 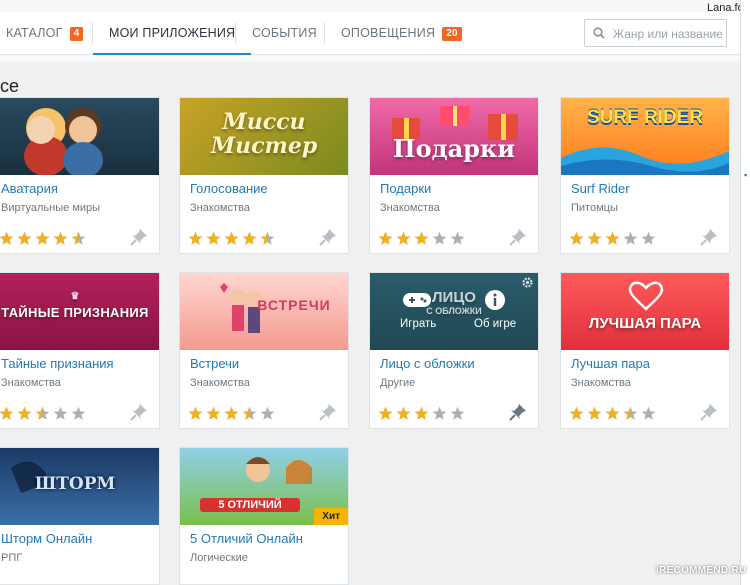 What do you see at coordinates (454, 136) in the screenshot?
I see `app-thumbnail: Подарки` at bounding box center [454, 136].